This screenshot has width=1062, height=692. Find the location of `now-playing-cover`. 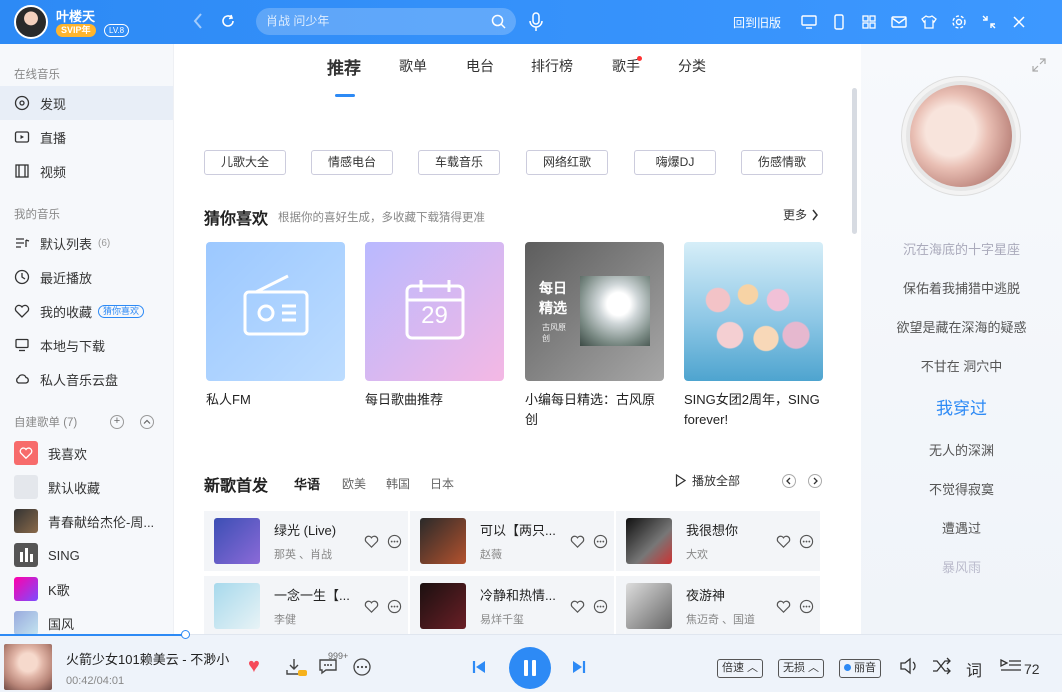

now-playing-cover is located at coordinates (28, 667).